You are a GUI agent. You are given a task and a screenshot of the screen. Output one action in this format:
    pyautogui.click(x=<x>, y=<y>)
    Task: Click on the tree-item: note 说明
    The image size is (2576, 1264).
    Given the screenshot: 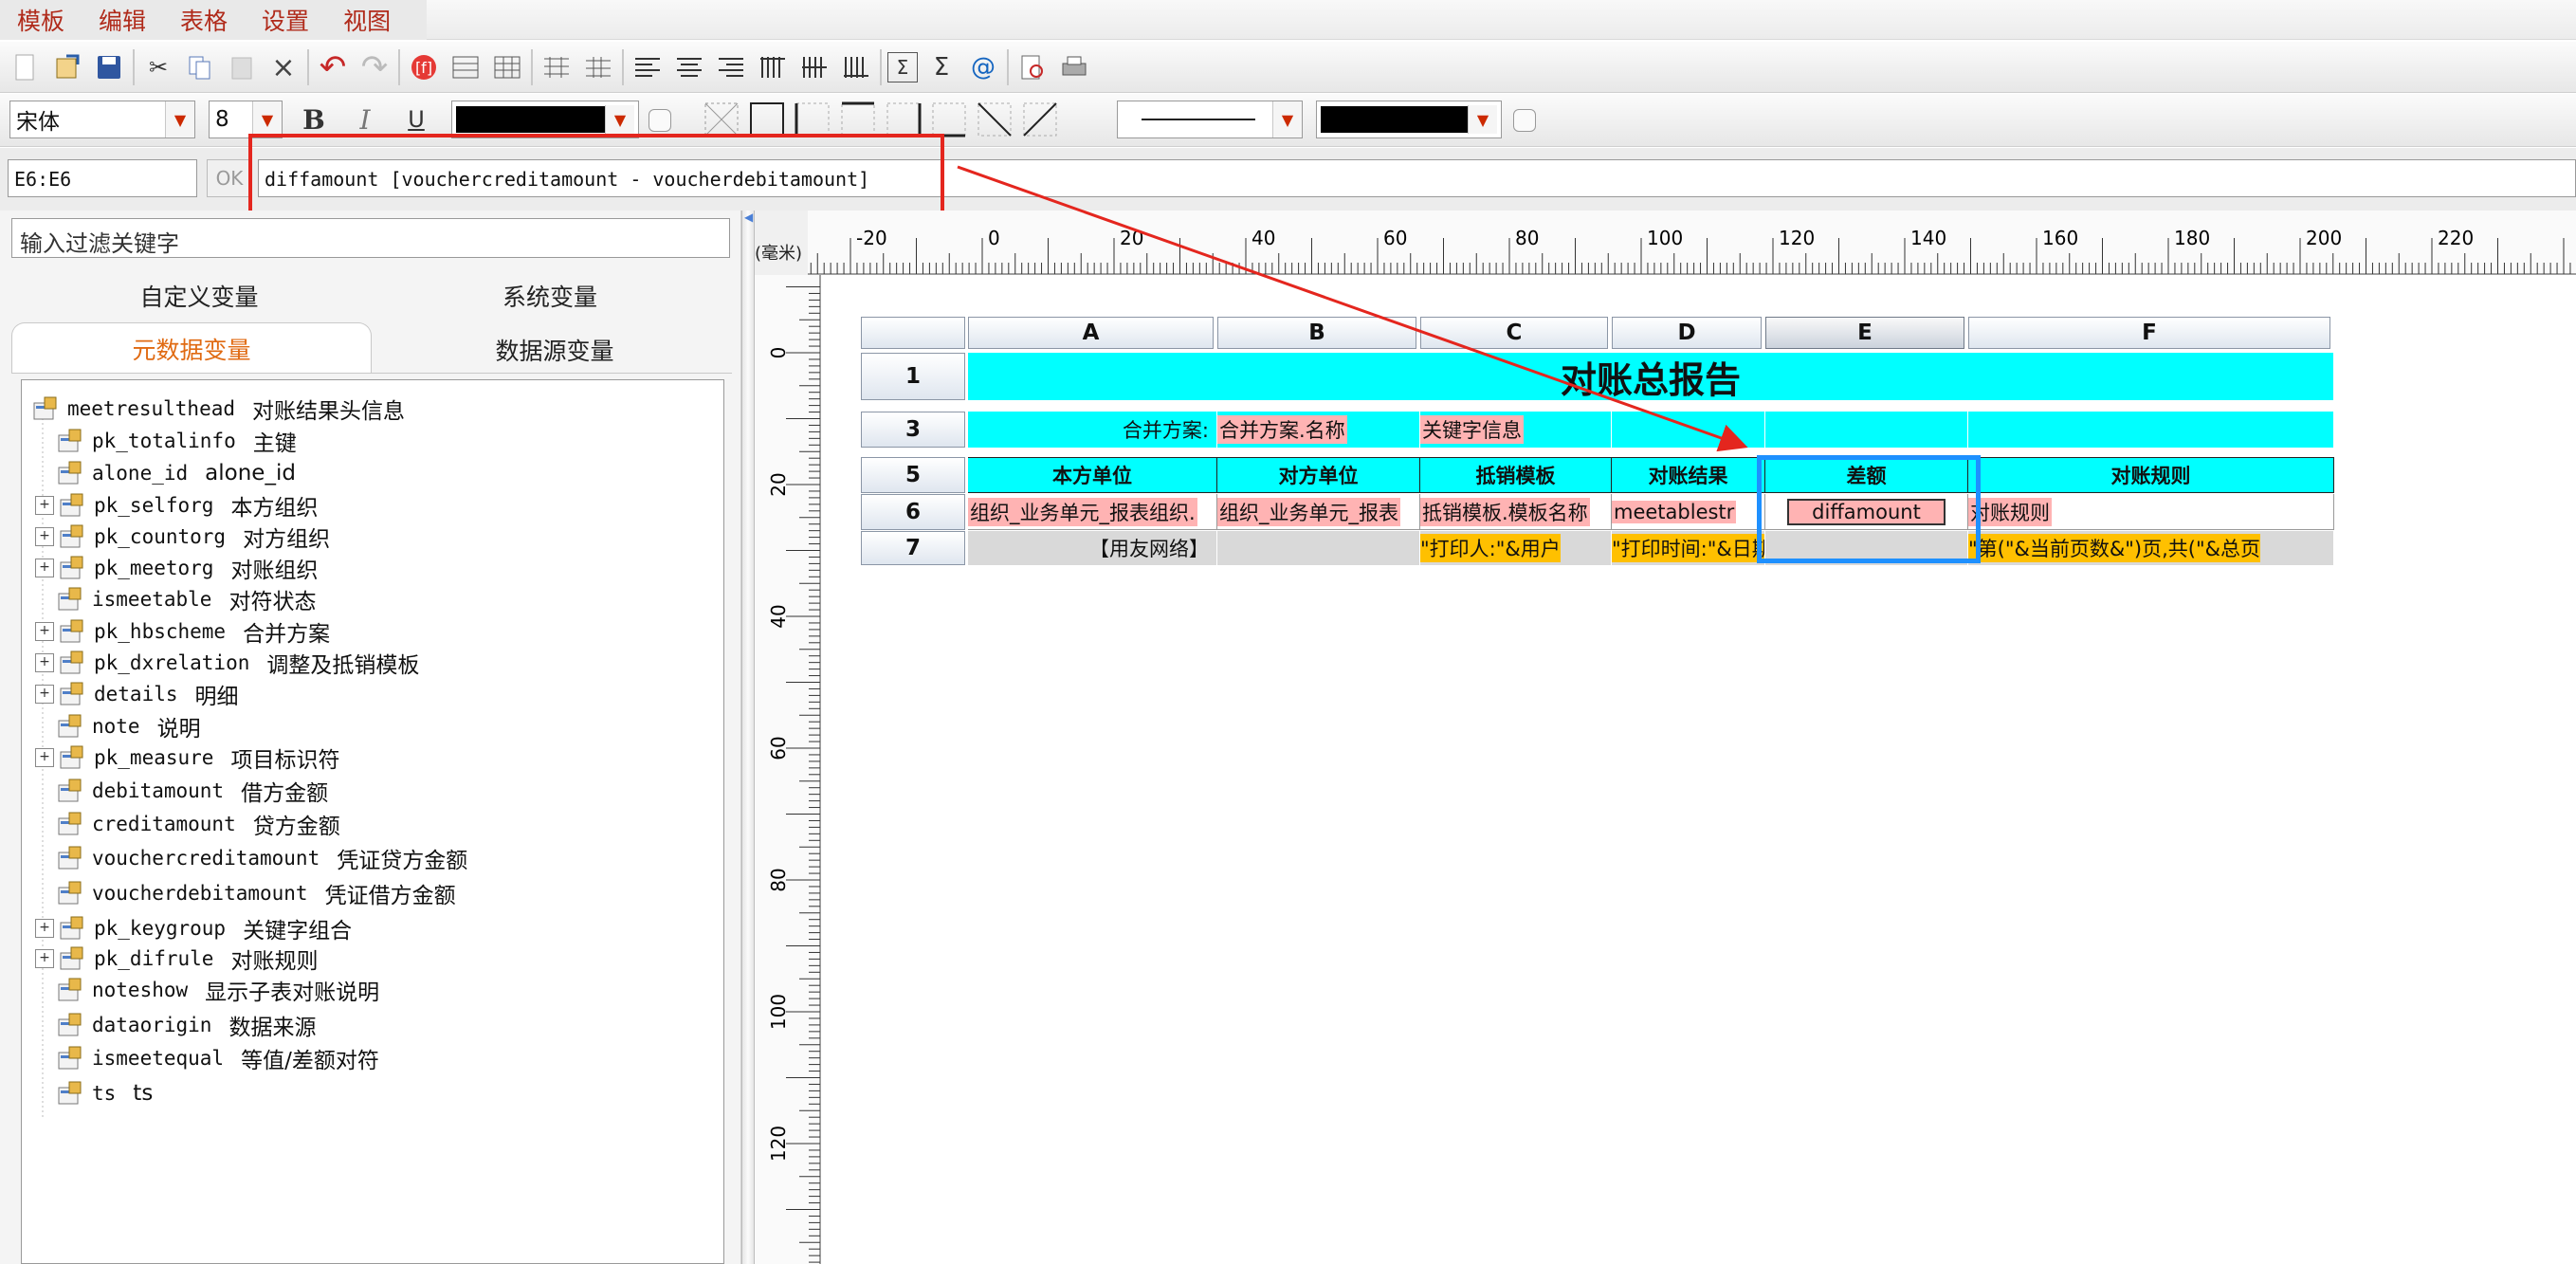 What is the action you would take?
    pyautogui.click(x=118, y=726)
    